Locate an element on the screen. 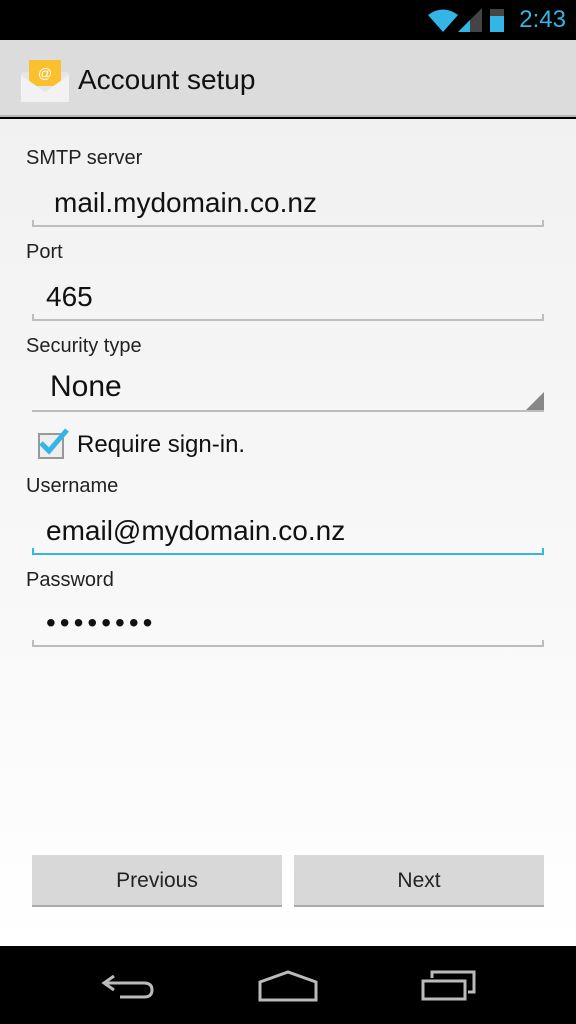 The height and width of the screenshot is (1024, 576). navigation-bar is located at coordinates (288, 985).